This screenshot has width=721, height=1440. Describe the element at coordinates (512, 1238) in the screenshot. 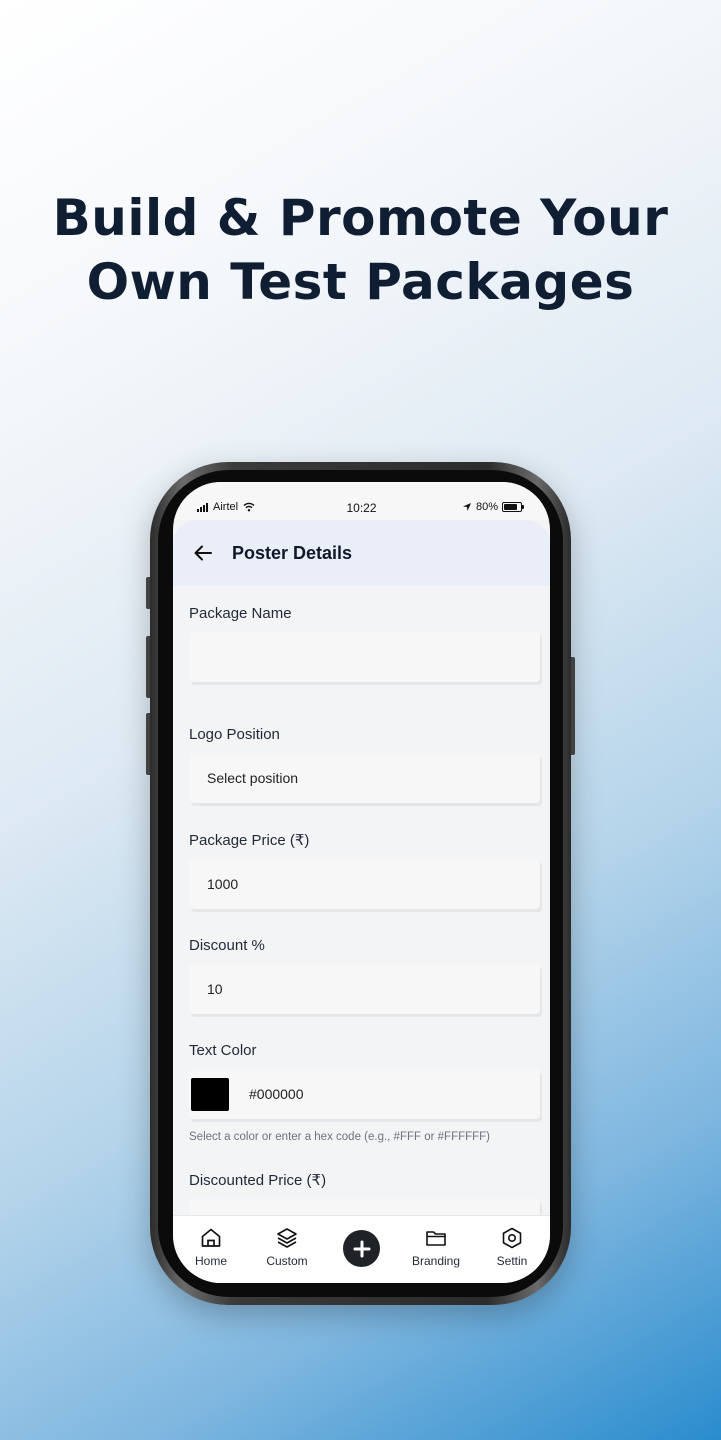

I see `settings-icon` at that location.